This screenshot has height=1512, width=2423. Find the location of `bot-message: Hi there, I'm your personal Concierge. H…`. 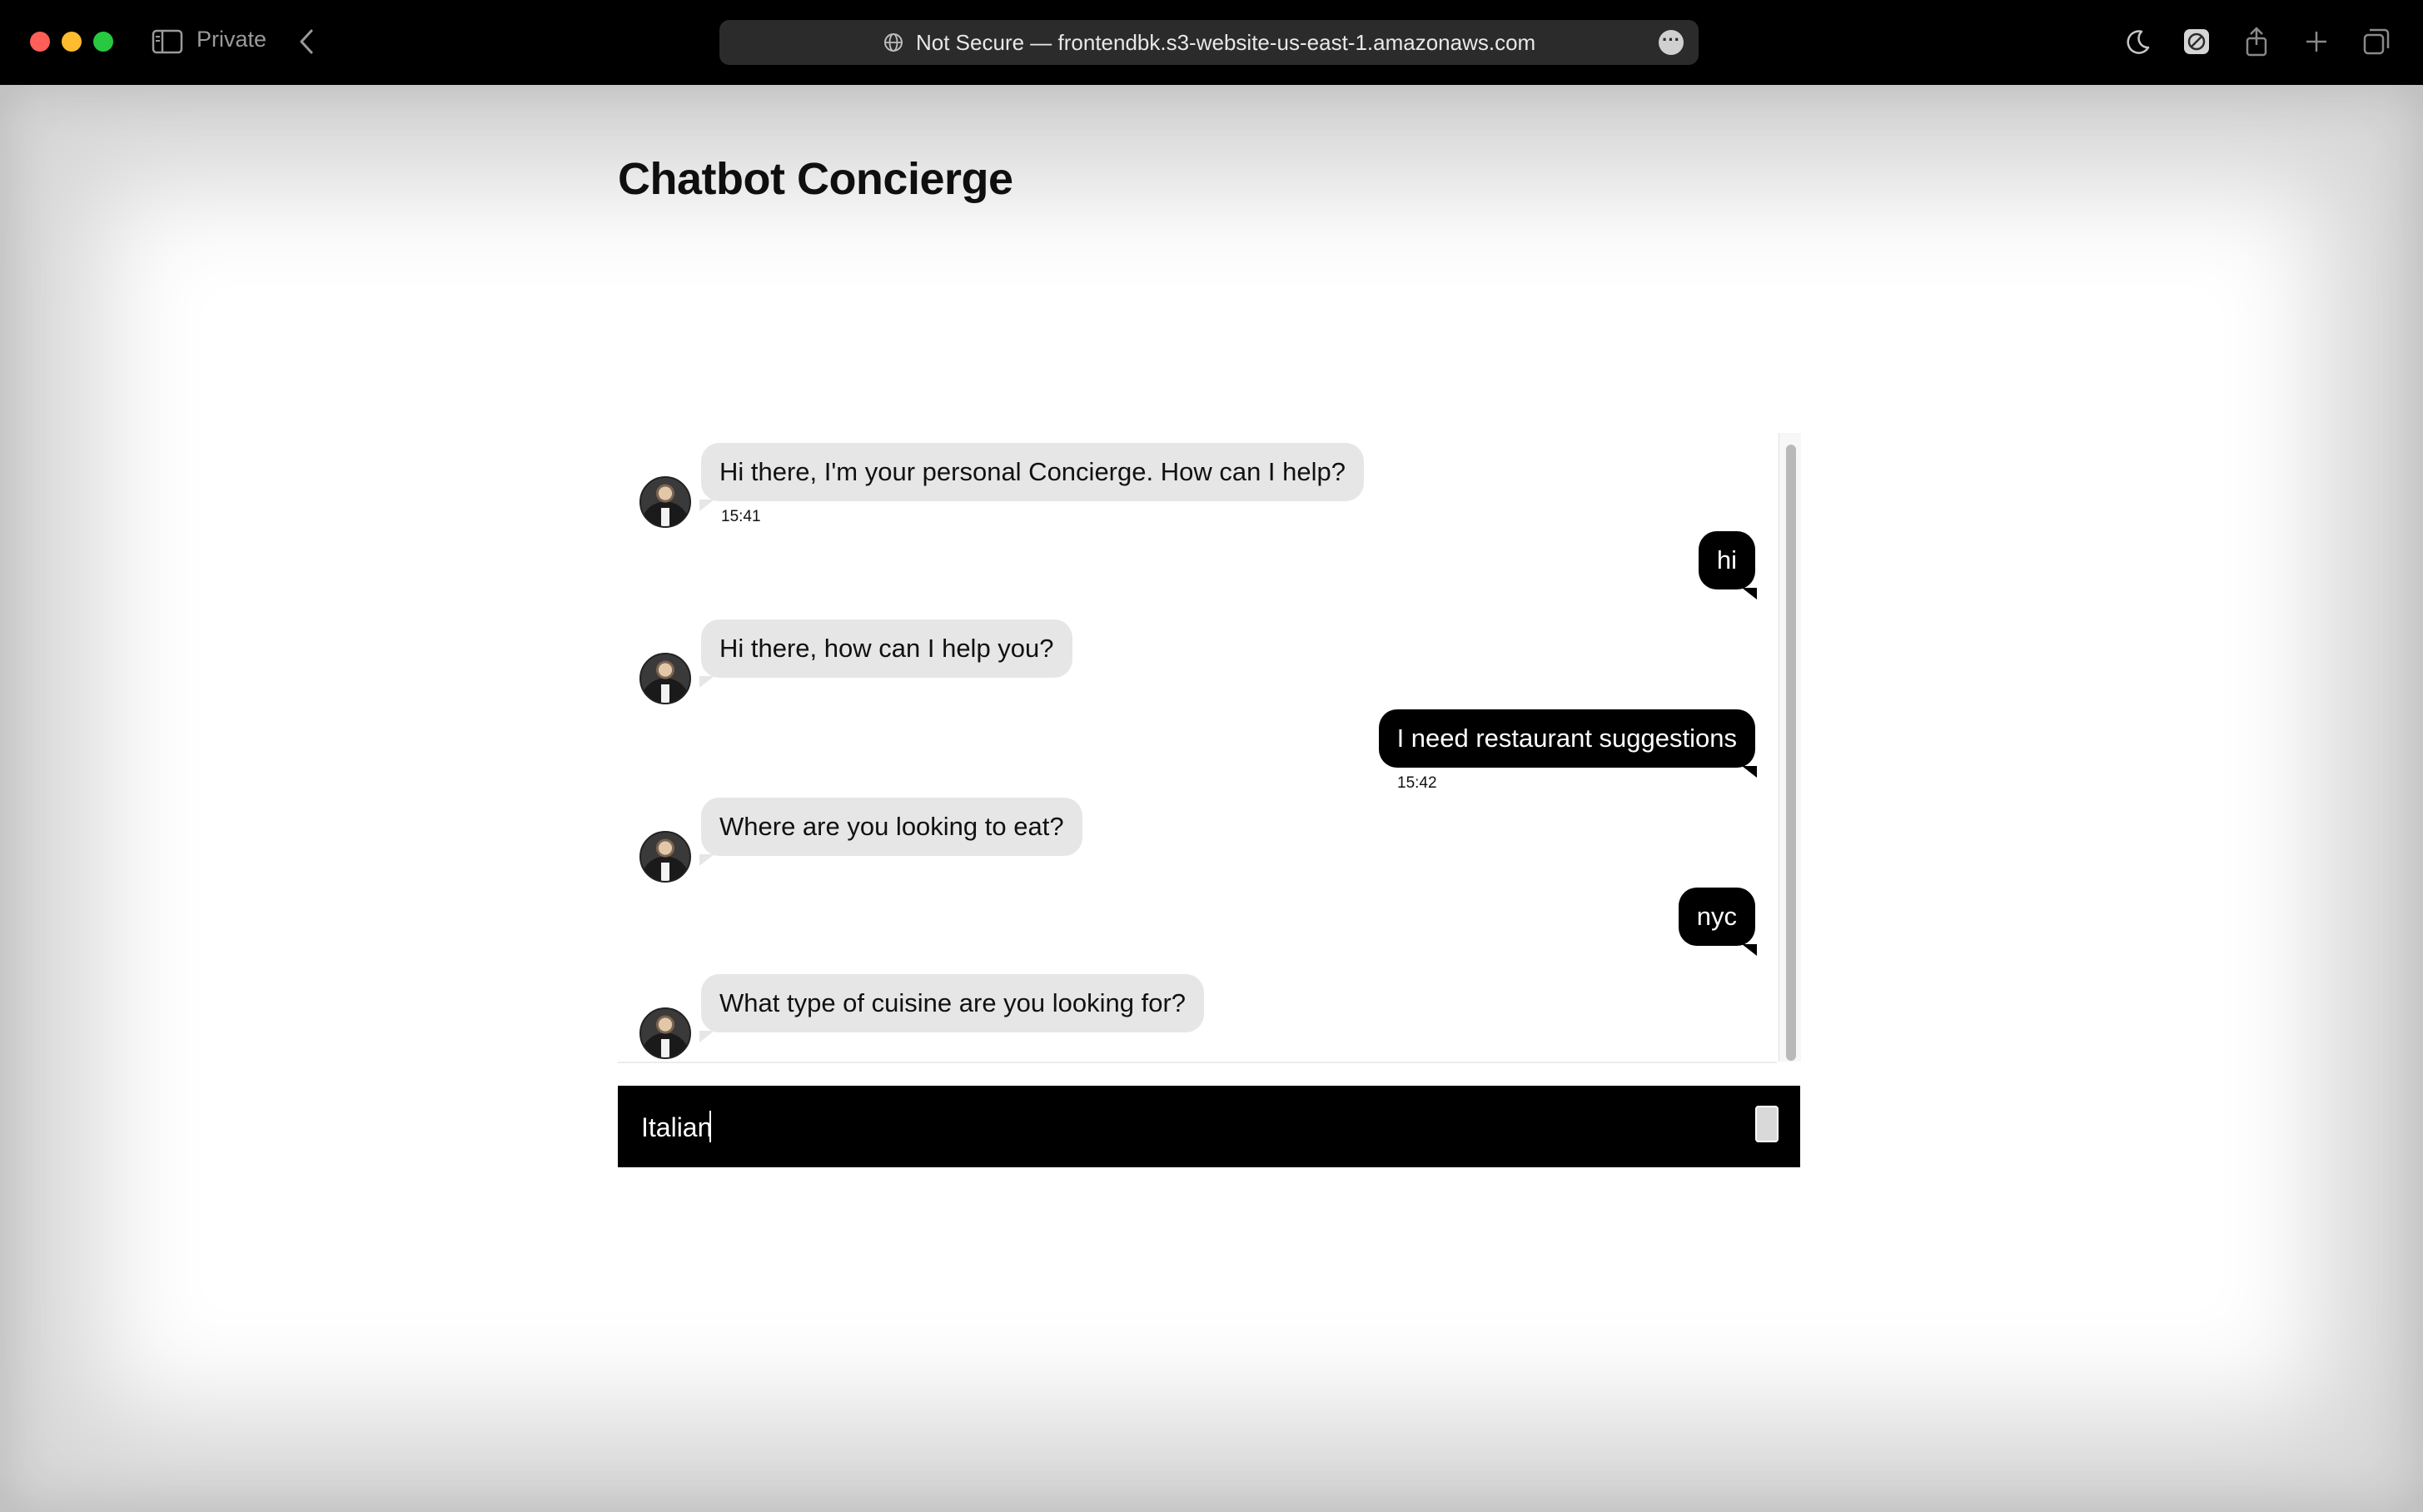

bot-message: Hi there, I'm your personal Concierge. H… is located at coordinates (1032, 477).